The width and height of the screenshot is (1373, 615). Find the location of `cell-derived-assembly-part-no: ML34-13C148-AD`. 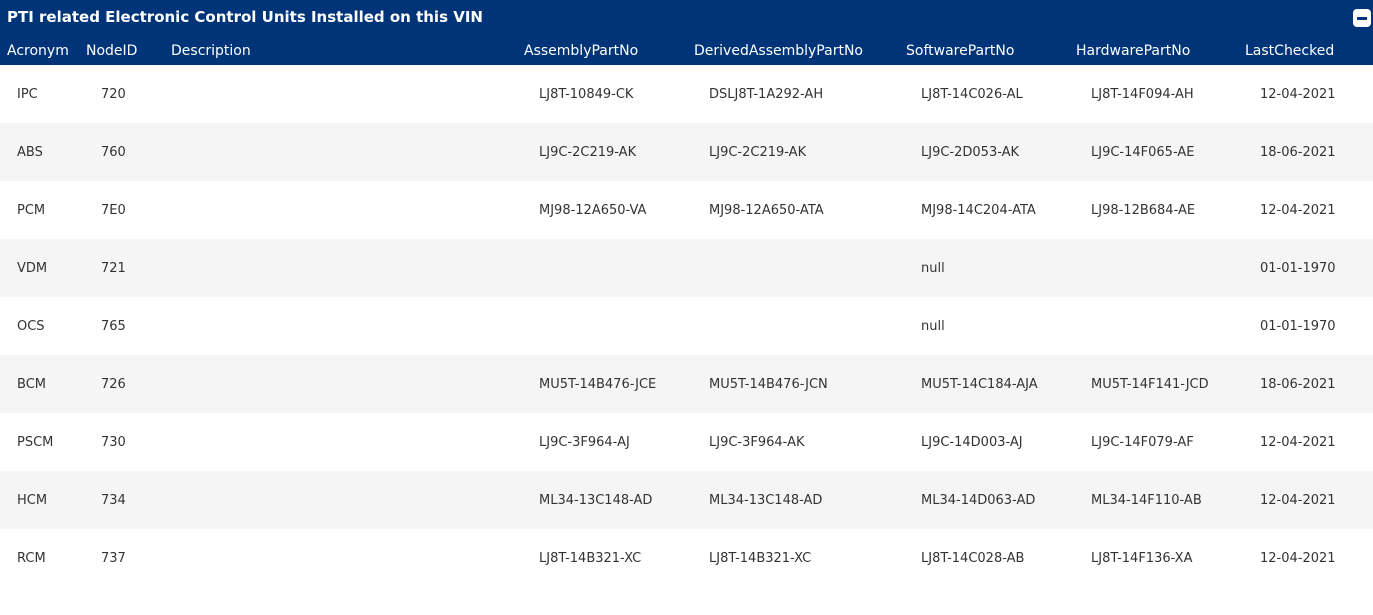

cell-derived-assembly-part-no: ML34-13C148-AD is located at coordinates (766, 500).